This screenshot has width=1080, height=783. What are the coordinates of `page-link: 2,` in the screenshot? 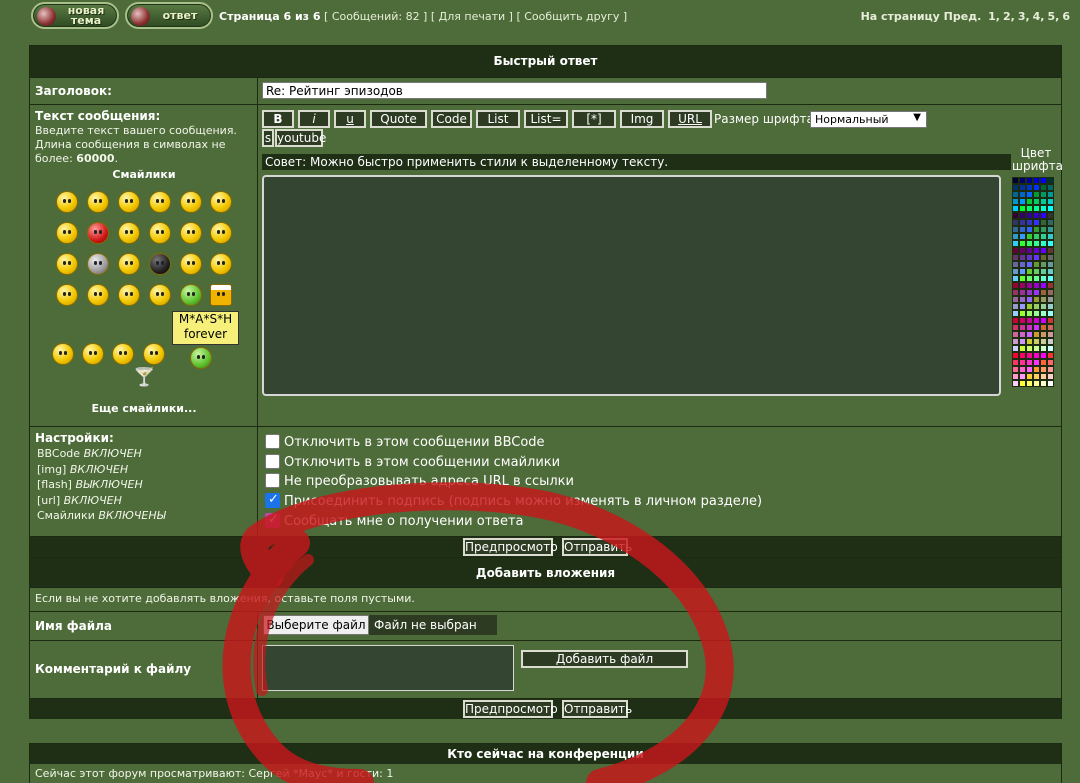 It's located at (1009, 16).